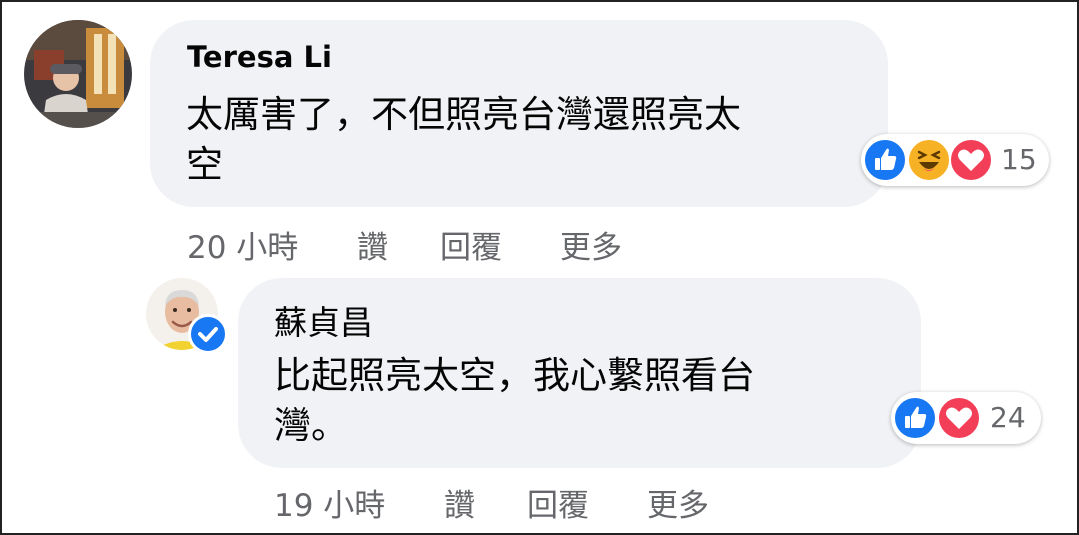 Image resolution: width=1079 pixels, height=535 pixels. I want to click on comment-timestamp: 20 小時, so click(242, 244).